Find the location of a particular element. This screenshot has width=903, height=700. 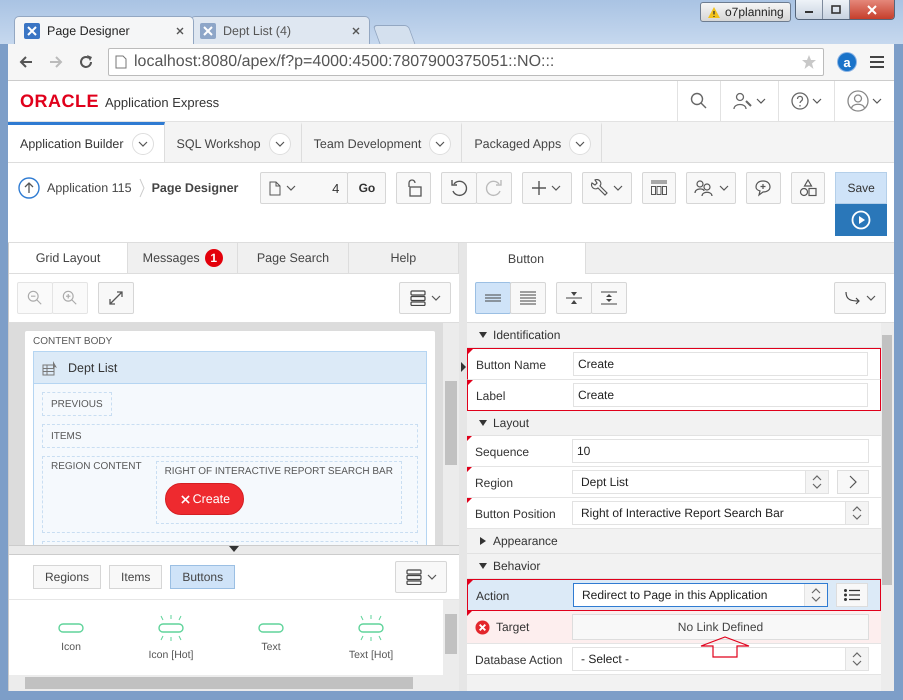

undo-button is located at coordinates (458, 188).